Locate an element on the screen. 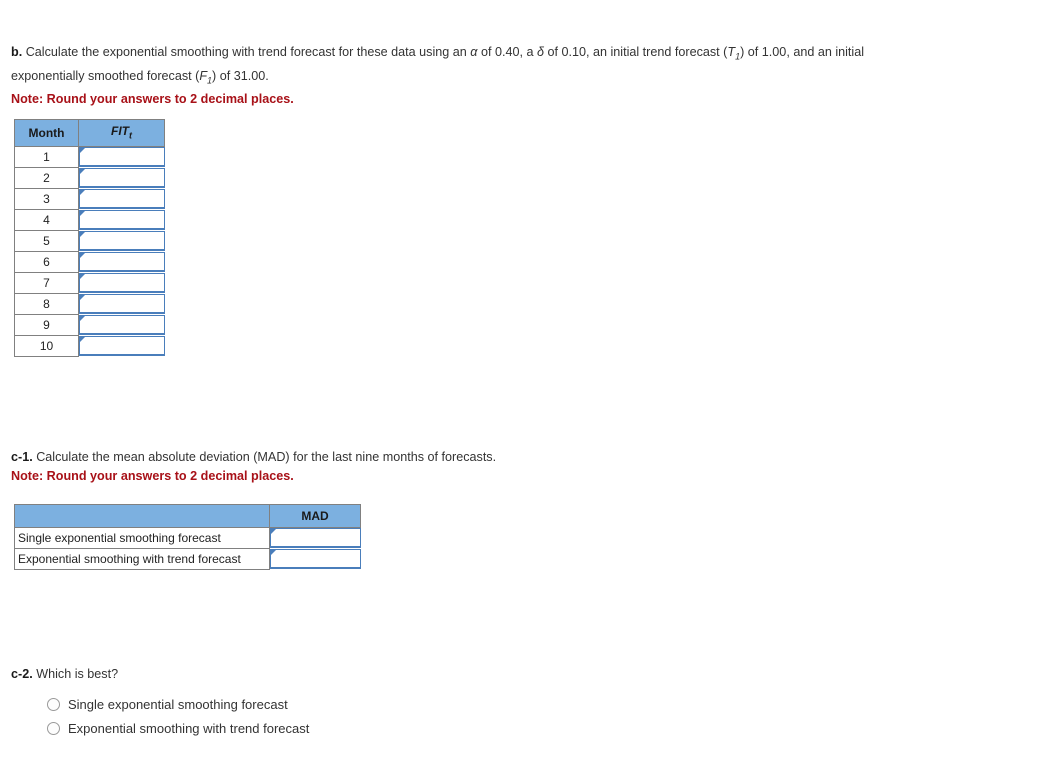 This screenshot has width=1056, height=758. fit-month-cell-7: 7 is located at coordinates (46, 283).